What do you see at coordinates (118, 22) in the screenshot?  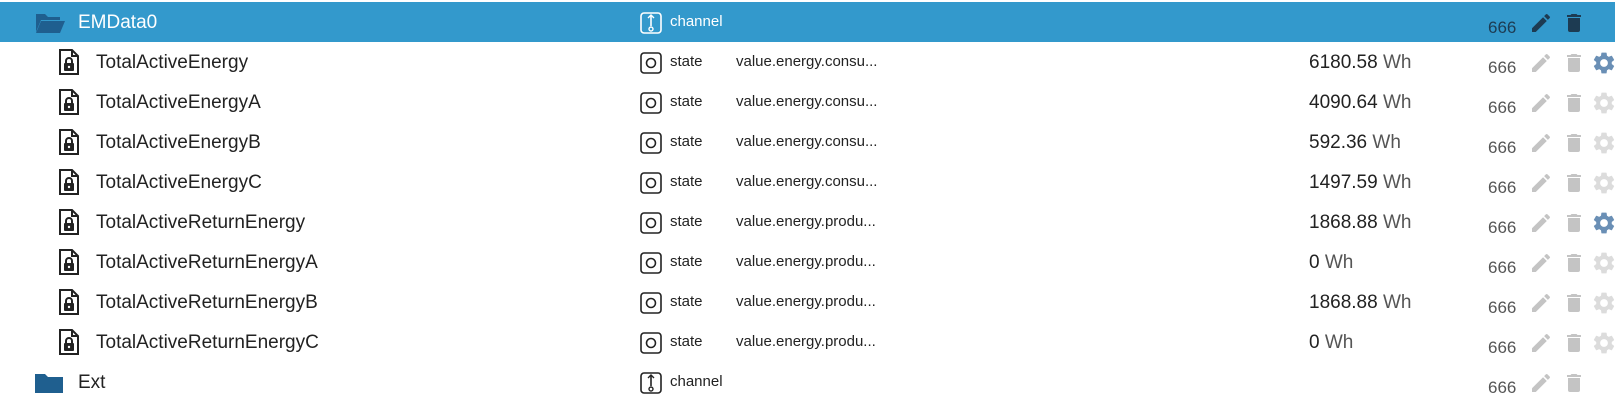 I see `object-name: EMData0` at bounding box center [118, 22].